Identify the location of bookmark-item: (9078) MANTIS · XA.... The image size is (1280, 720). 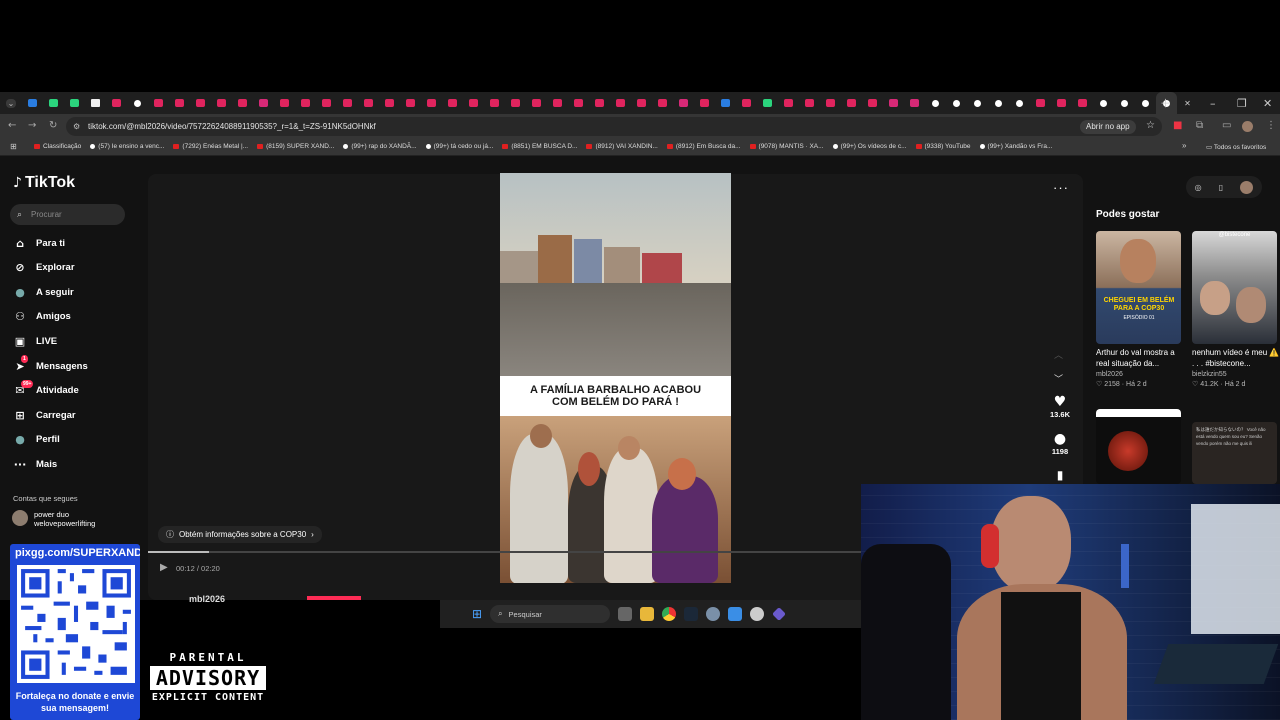
(786, 146).